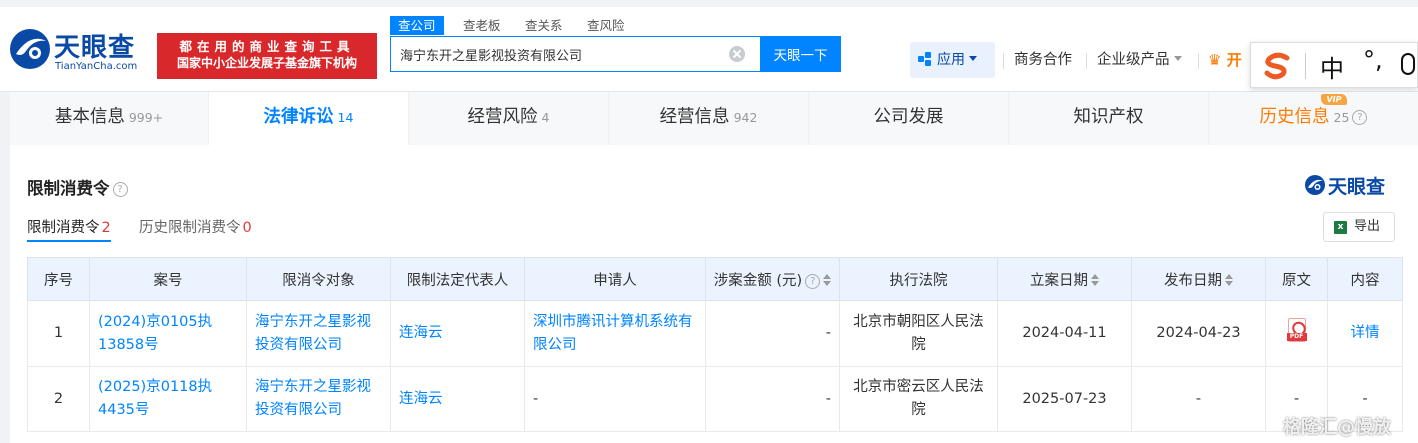 The image size is (1418, 443). I want to click on crown-icon: ♛, so click(1215, 60).